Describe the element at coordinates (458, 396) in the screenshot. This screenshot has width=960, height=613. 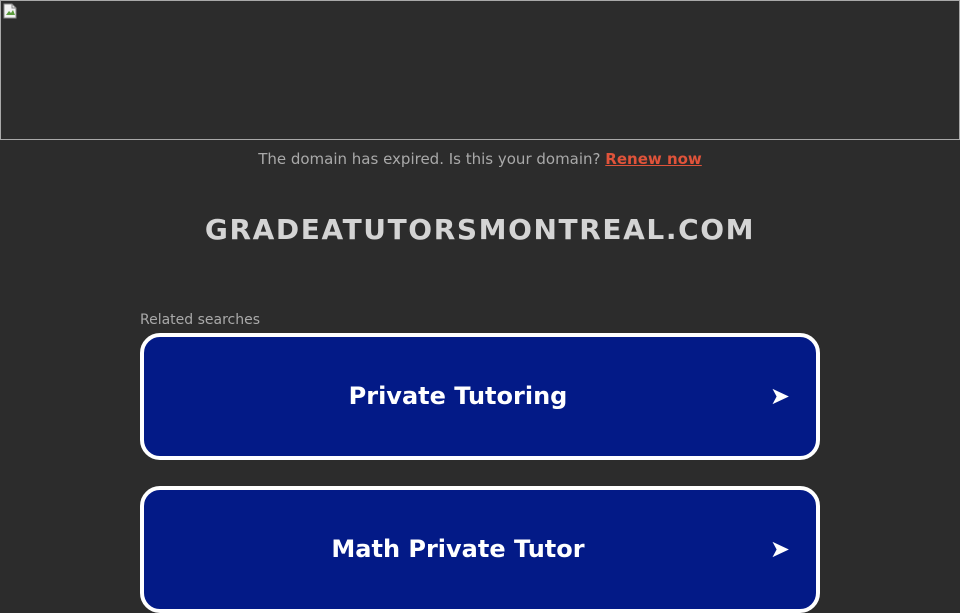
I see `related-search-label: Private Tutoring` at that location.